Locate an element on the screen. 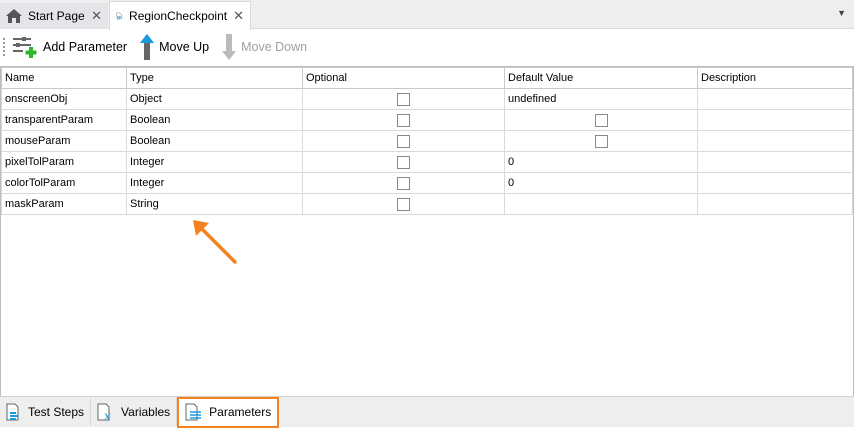 Image resolution: width=854 pixels, height=428 pixels. table-row: mouseParam Boolean is located at coordinates (427, 141).